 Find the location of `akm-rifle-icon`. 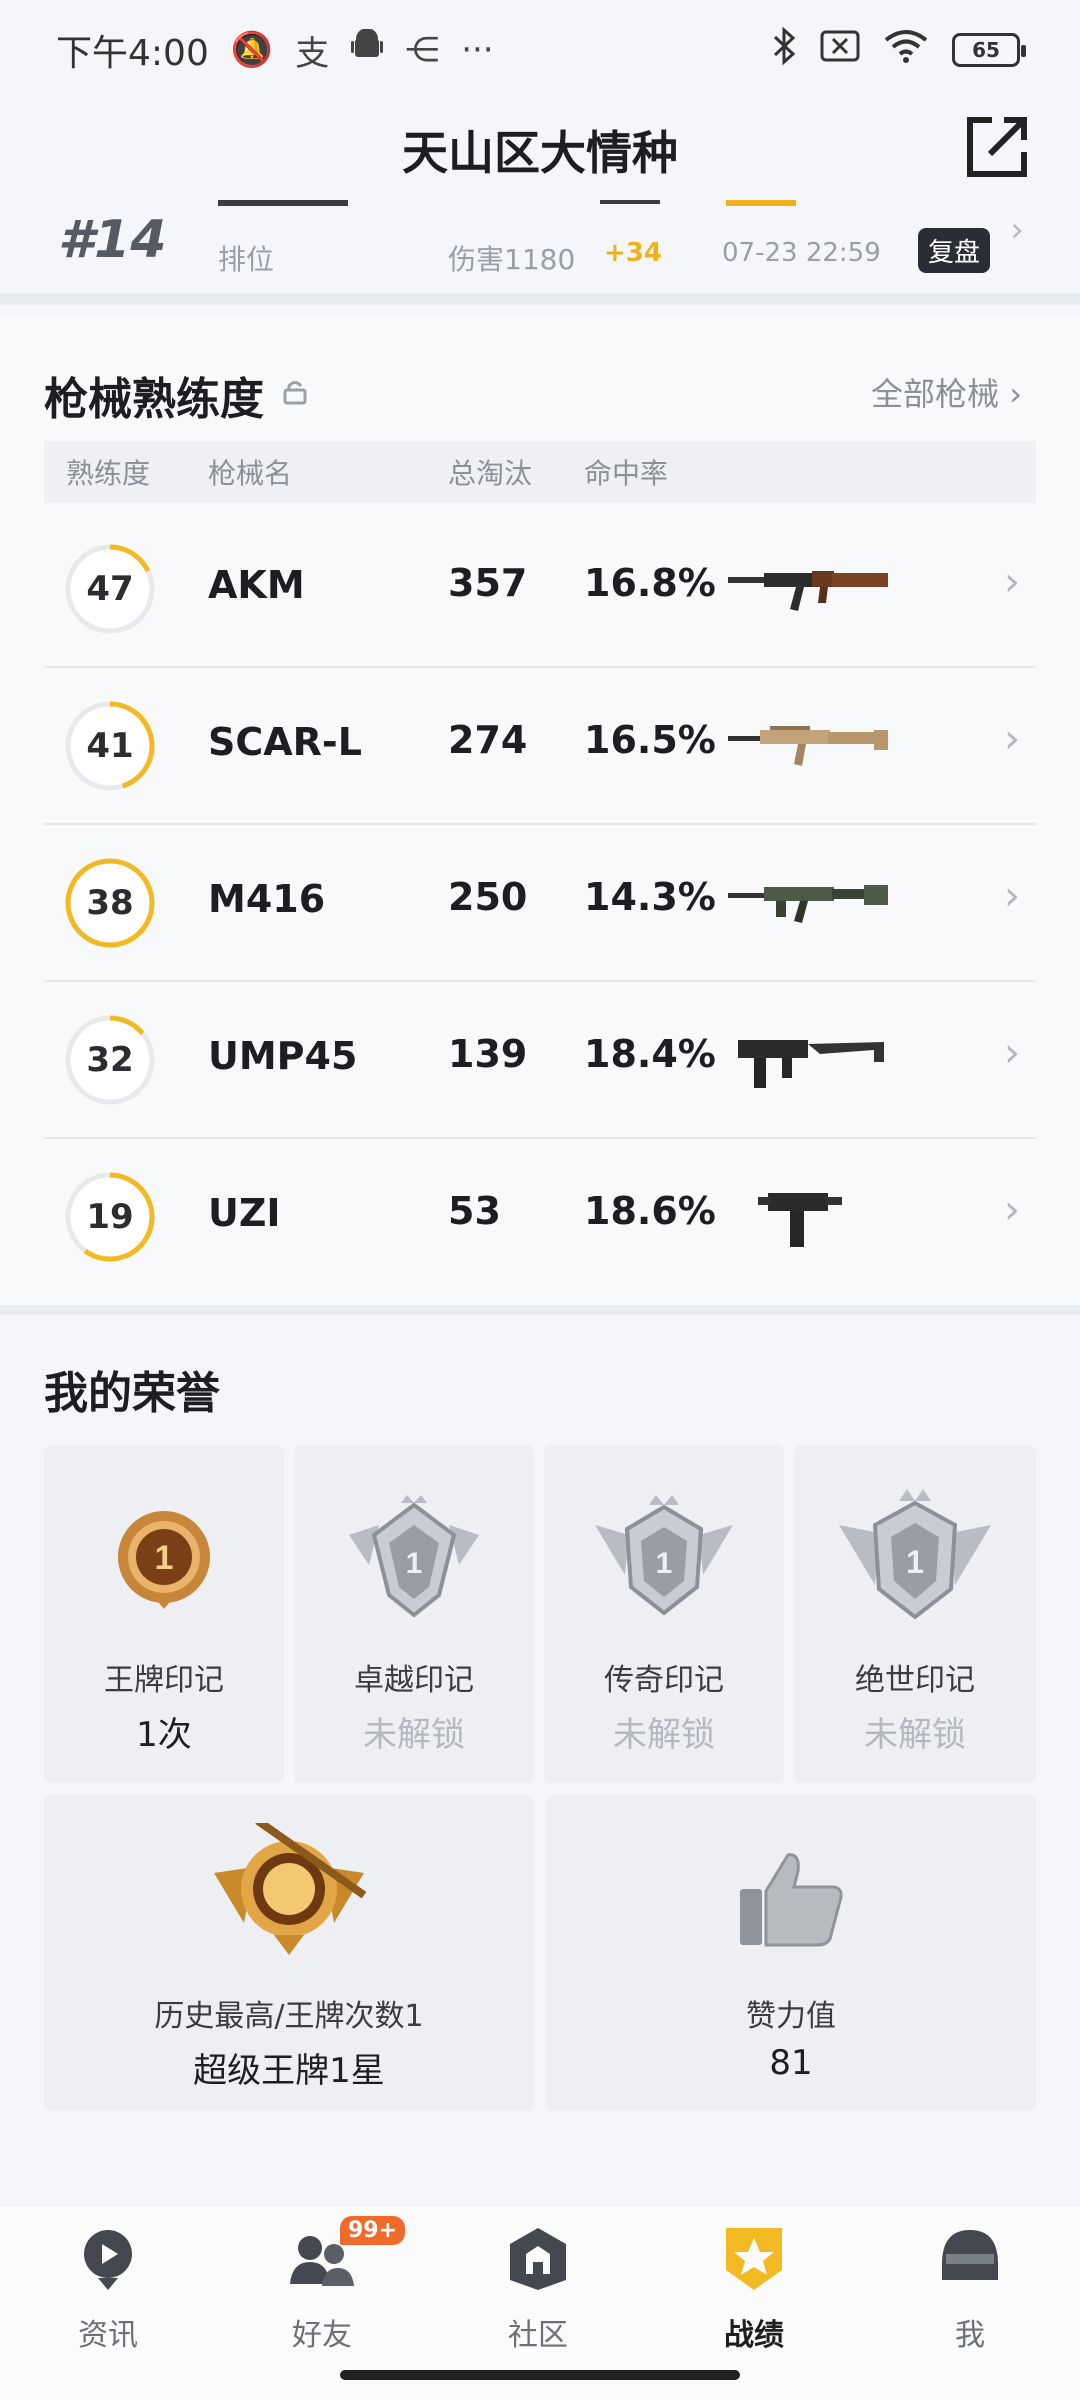

akm-rifle-icon is located at coordinates (808, 591).